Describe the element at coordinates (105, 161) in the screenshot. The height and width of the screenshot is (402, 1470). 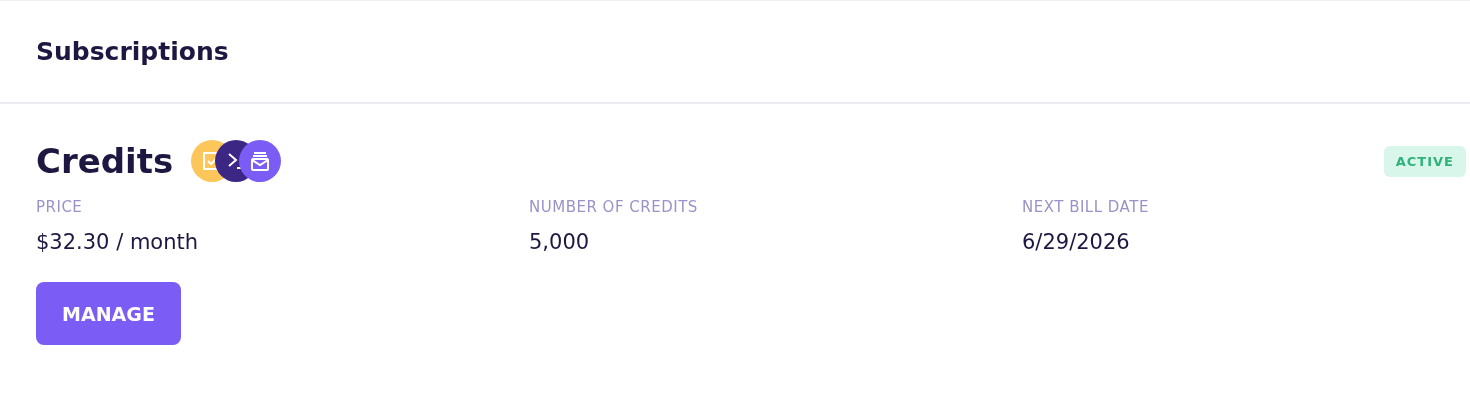
I see `subscription-name: Credits` at that location.